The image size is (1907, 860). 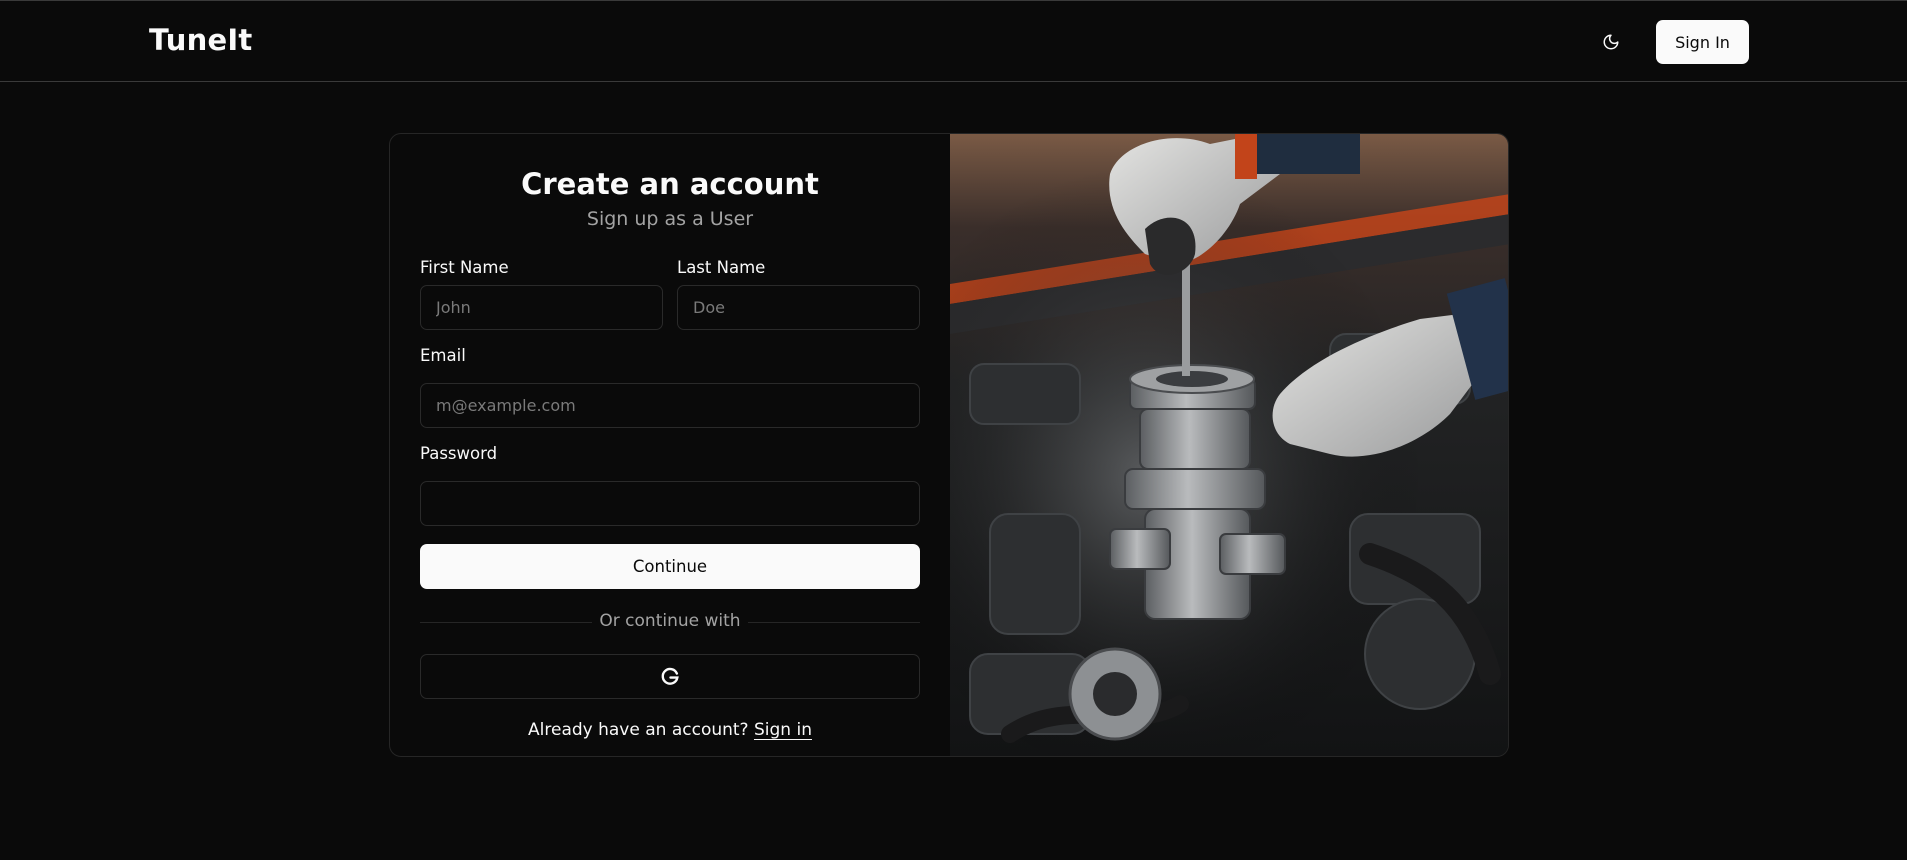 What do you see at coordinates (670, 405) in the screenshot?
I see `email-field` at bounding box center [670, 405].